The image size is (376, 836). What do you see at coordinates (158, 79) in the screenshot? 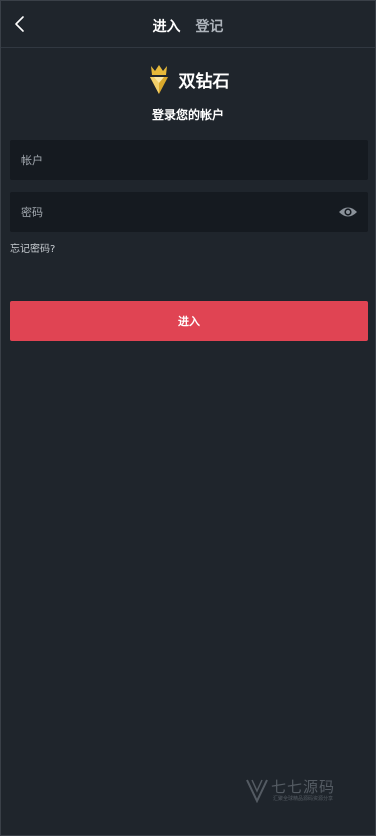
I see `diamond-crown-icon` at bounding box center [158, 79].